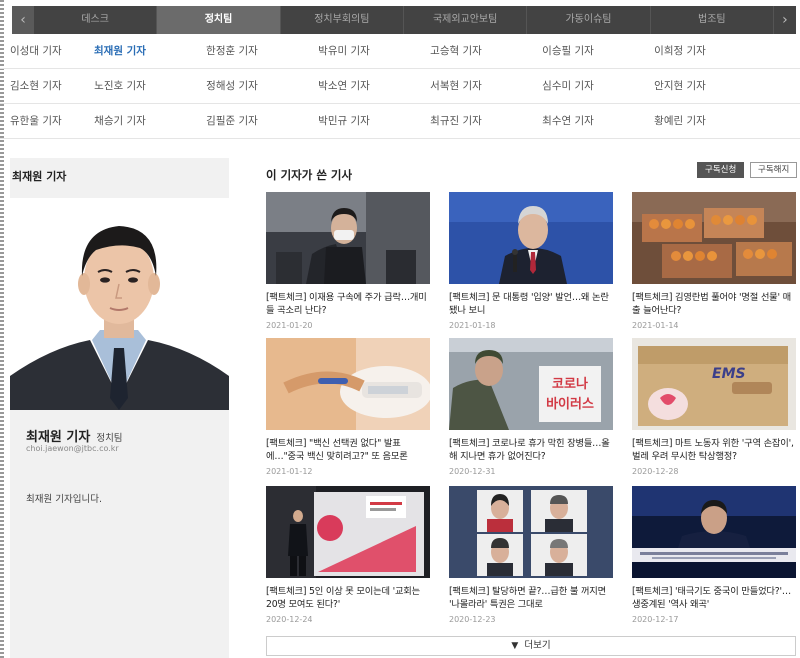 This screenshot has width=800, height=658. I want to click on article-date: 2021-01-12, so click(289, 471).